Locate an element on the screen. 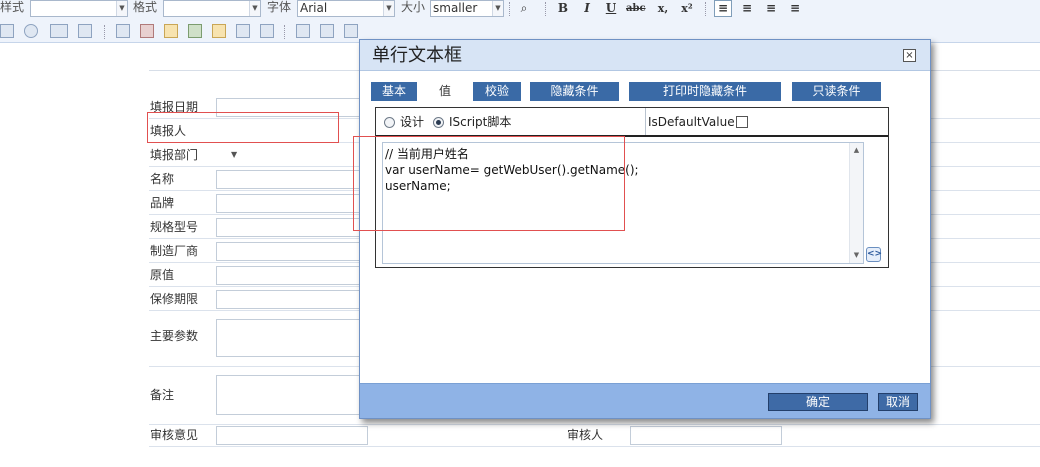 This screenshot has width=1040, height=467. align-left-icon: ≡ is located at coordinates (723, 8).